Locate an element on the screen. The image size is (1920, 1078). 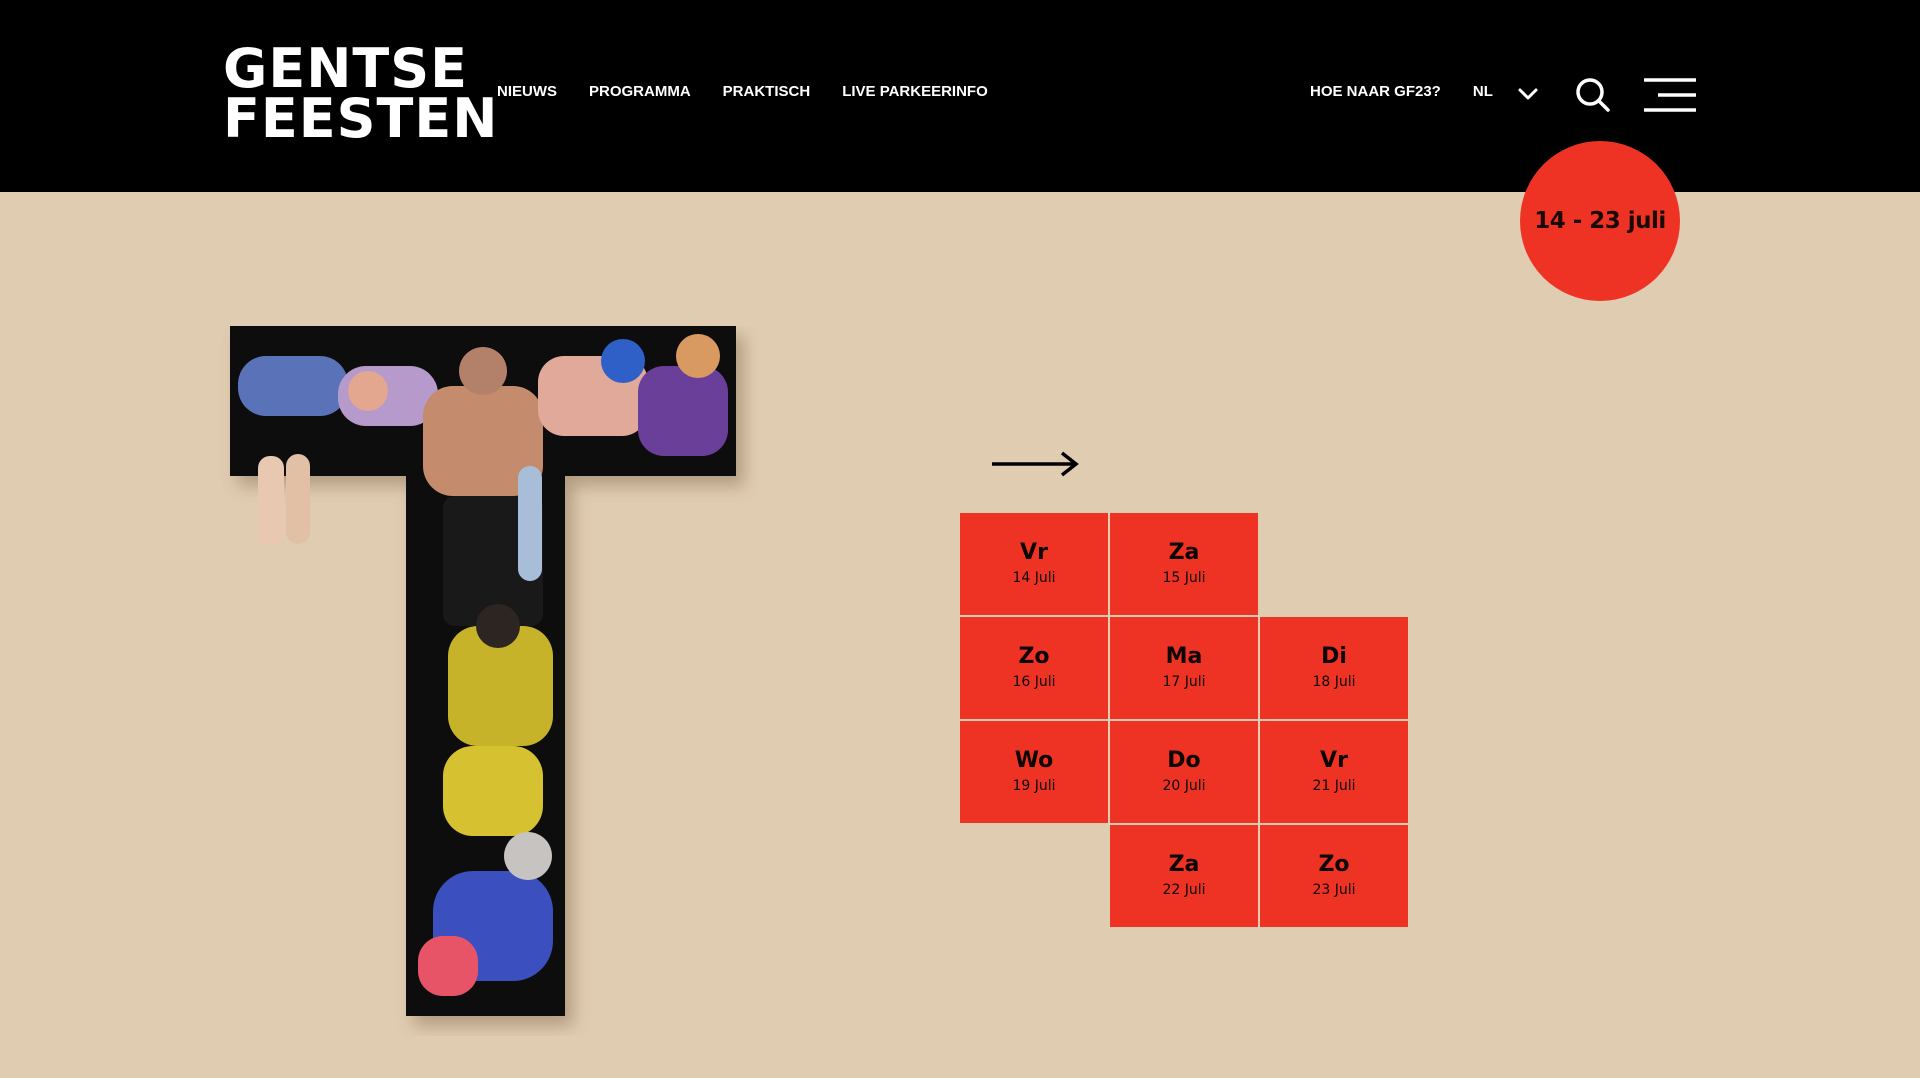
day-name: Di is located at coordinates (1334, 656).